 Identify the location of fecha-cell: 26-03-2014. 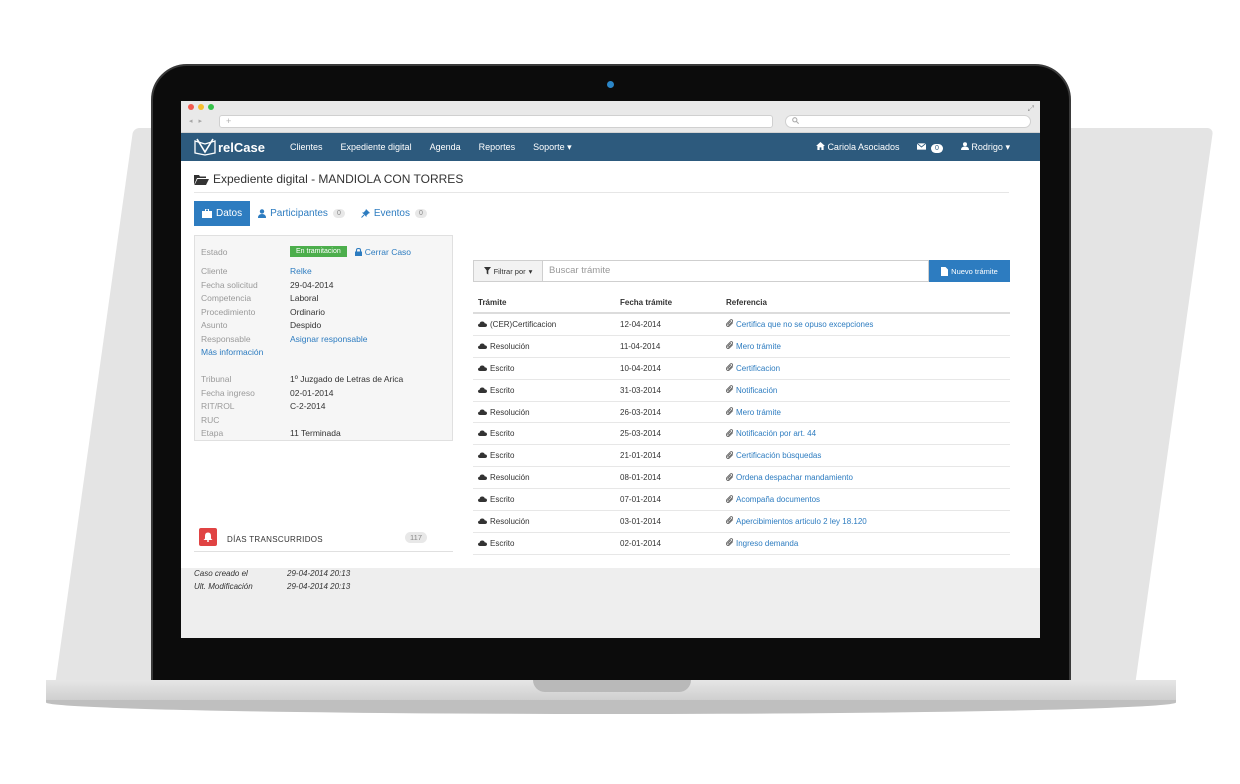
(640, 412).